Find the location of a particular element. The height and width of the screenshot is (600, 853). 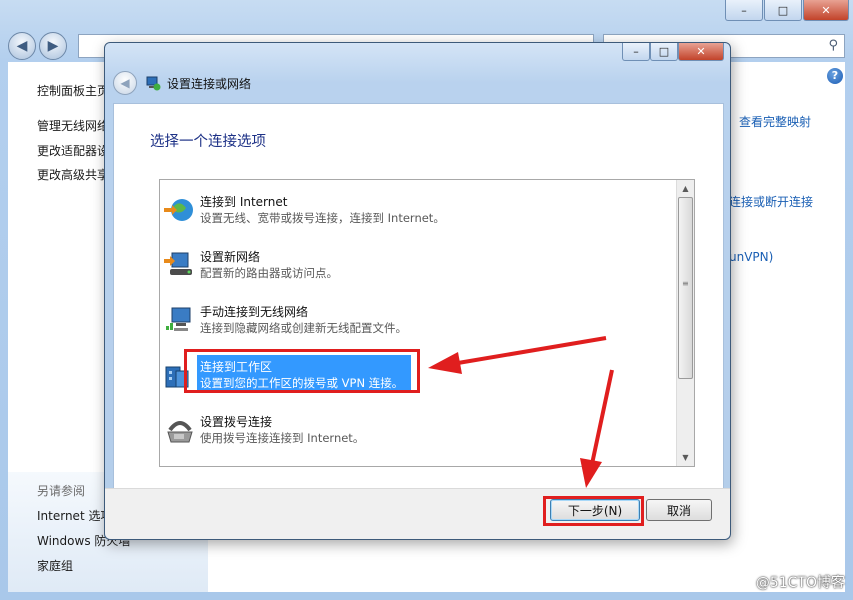

see-also-internet-options: Internet 选项 is located at coordinates (74, 515).